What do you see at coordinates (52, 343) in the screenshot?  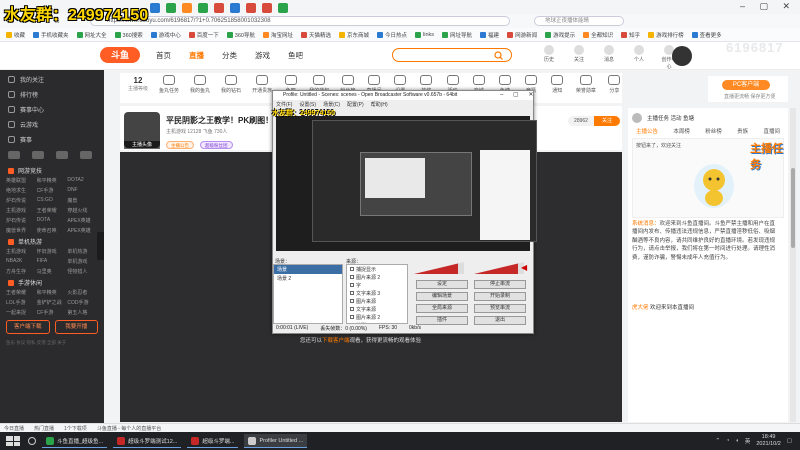 I see `sidebar-footer: 鱼乐 协议 隐私 反馈 全部 关于` at bounding box center [52, 343].